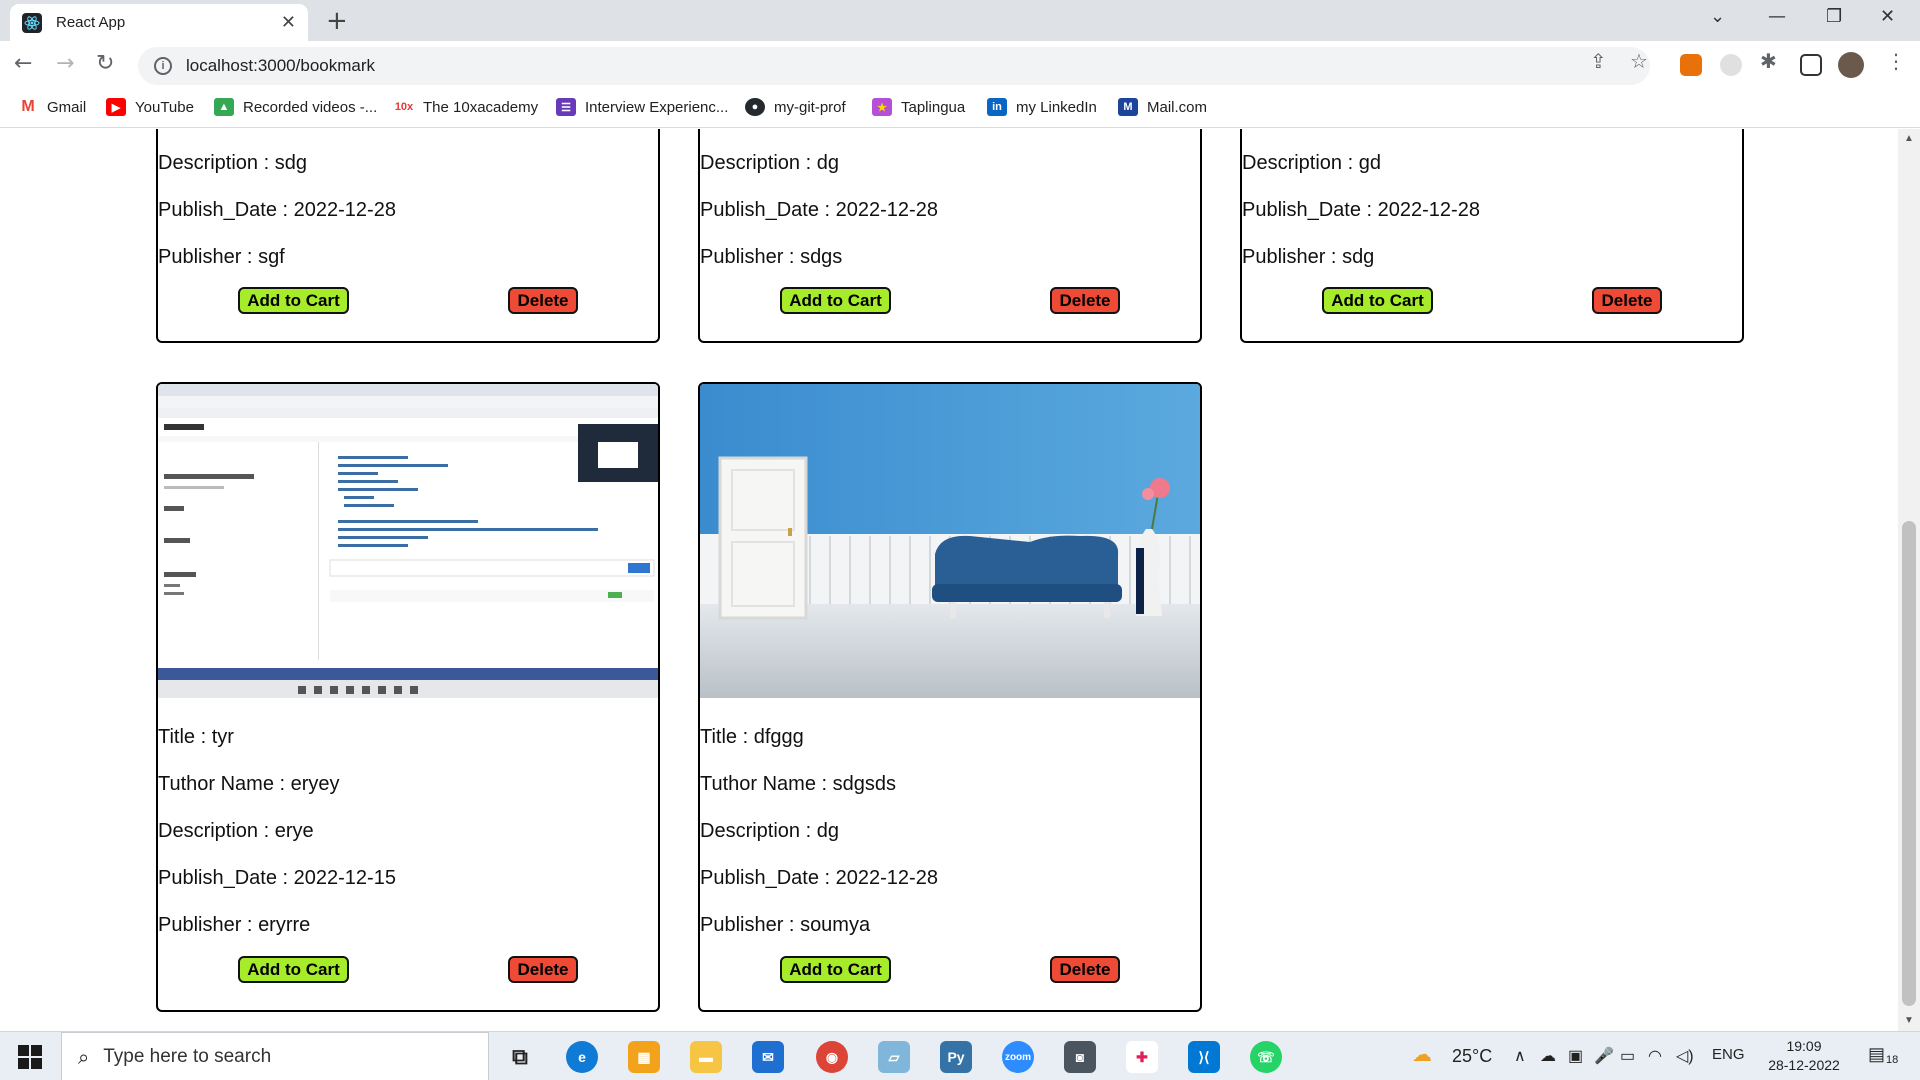 The width and height of the screenshot is (1920, 1080). Describe the element at coordinates (1896, 61) in the screenshot. I see `menu-kebab-icon: ⋮` at that location.